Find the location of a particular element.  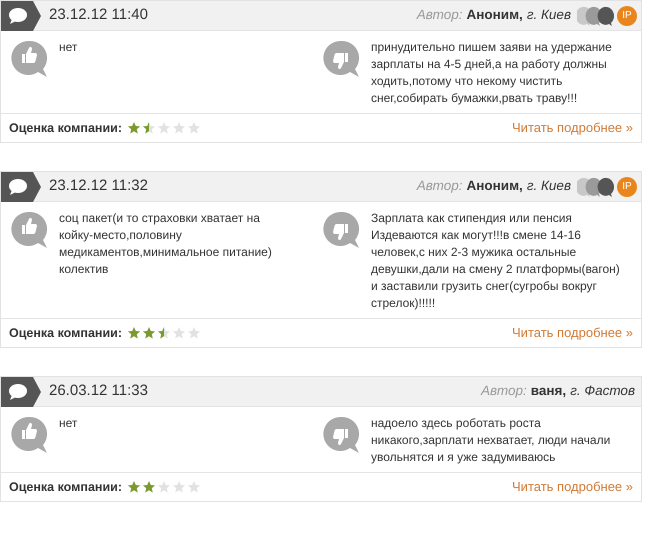

cons-text: принудительно пишем заяви на удержание зарплаты на 4-5 дней,а на работу должны ходить,потому что некому чистить снег,собирать бумажки,рвать траву!!! is located at coordinates (492, 73).